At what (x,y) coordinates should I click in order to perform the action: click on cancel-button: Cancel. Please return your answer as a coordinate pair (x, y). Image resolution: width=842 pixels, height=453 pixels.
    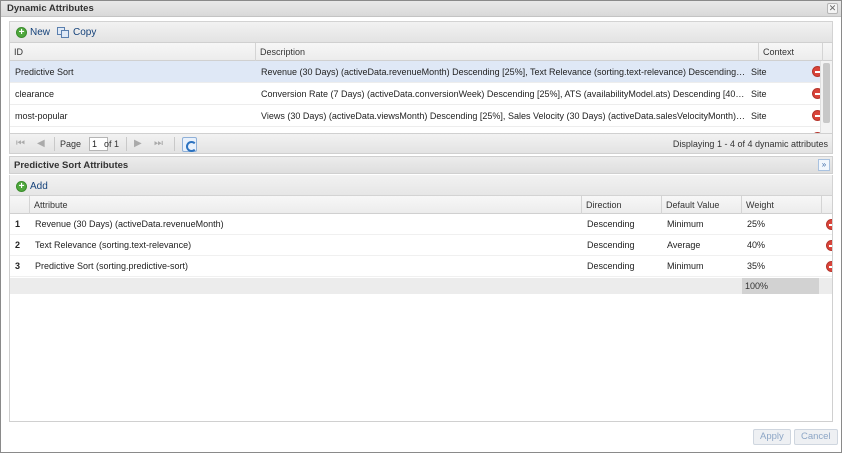
    Looking at the image, I should click on (816, 437).